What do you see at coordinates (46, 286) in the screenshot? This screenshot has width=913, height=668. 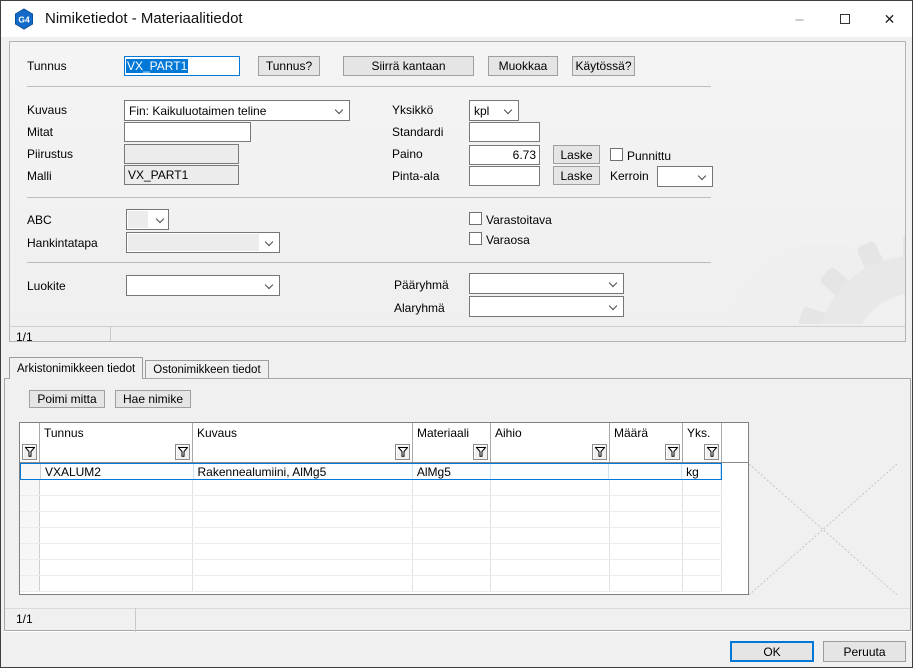 I see `luokite-label: Luokite` at bounding box center [46, 286].